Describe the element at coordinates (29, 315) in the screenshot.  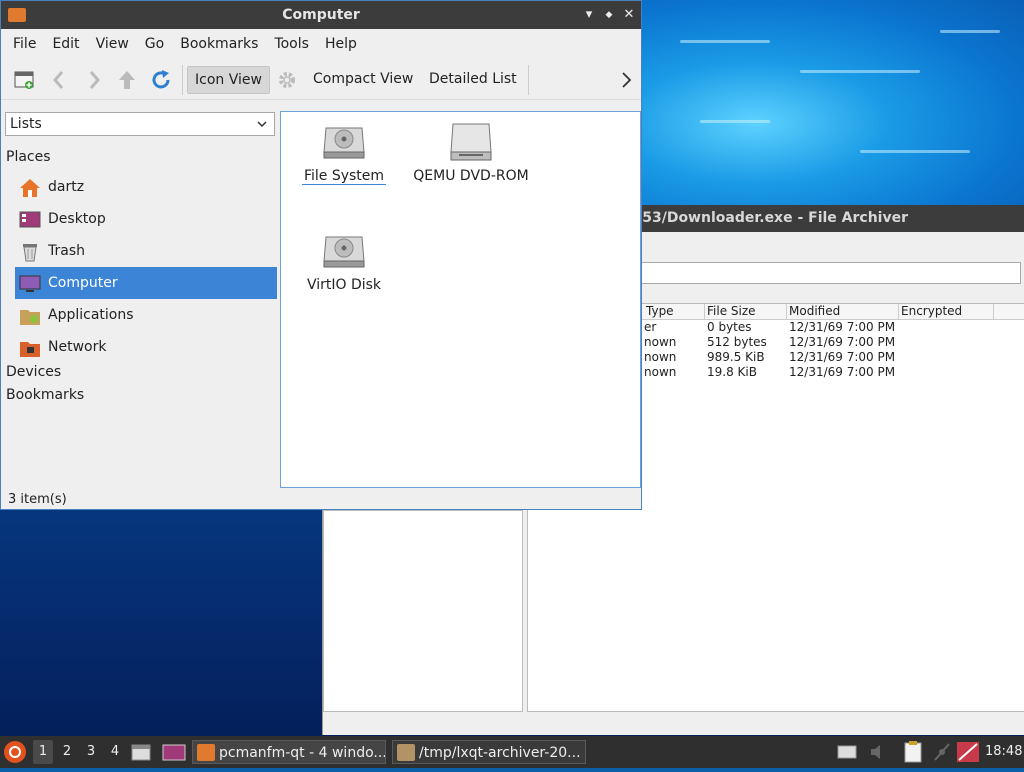
I see `applications-folder-icon` at that location.